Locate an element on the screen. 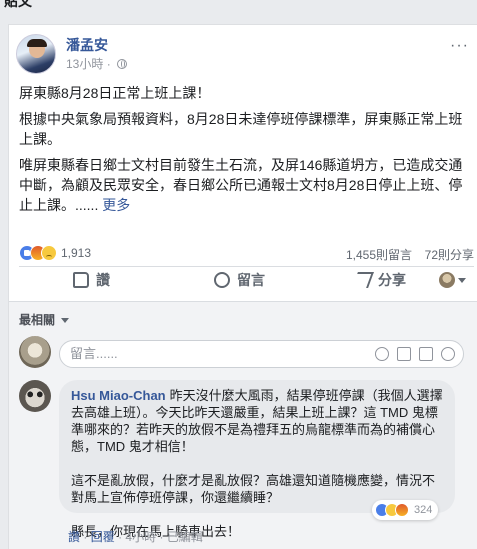 The width and height of the screenshot is (477, 549). composer-icons is located at coordinates (415, 354).